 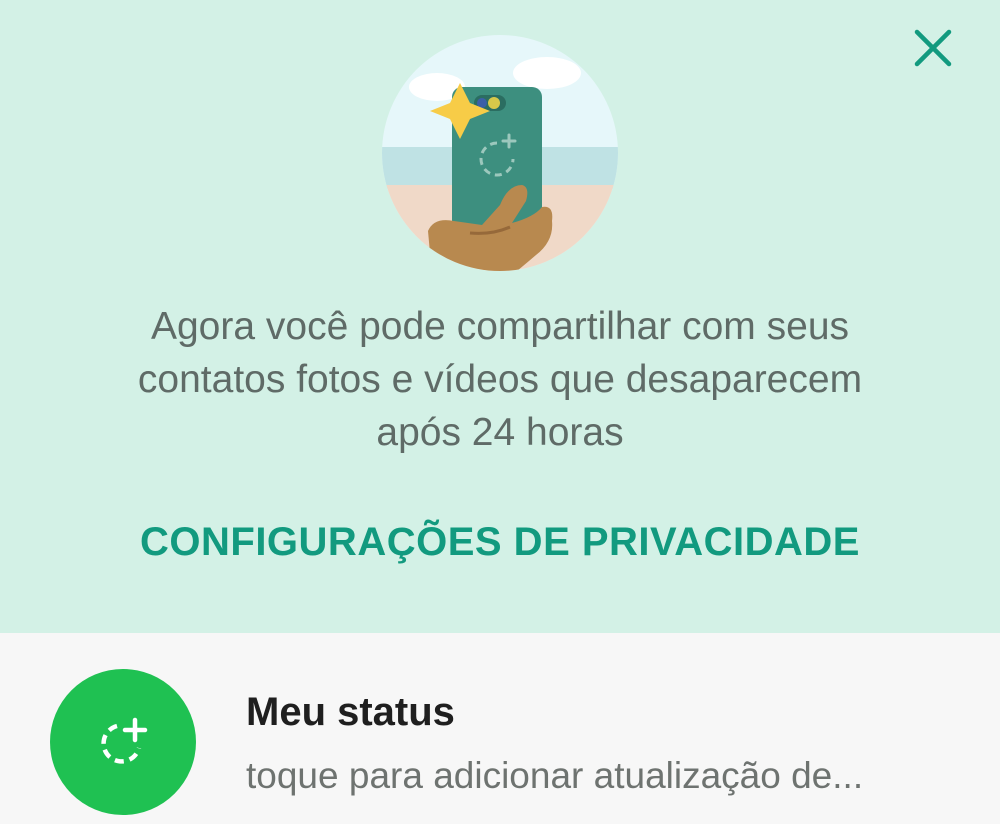 I want to click on my-status-title: Meu status, so click(x=350, y=712).